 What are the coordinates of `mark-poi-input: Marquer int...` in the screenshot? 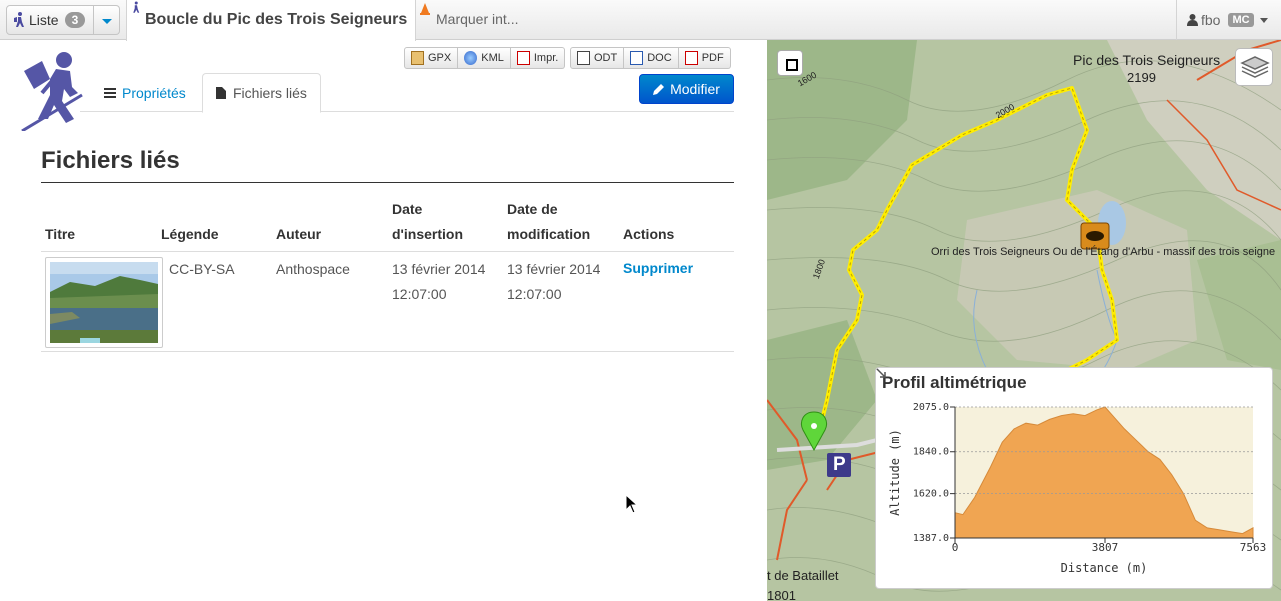 It's located at (477, 19).